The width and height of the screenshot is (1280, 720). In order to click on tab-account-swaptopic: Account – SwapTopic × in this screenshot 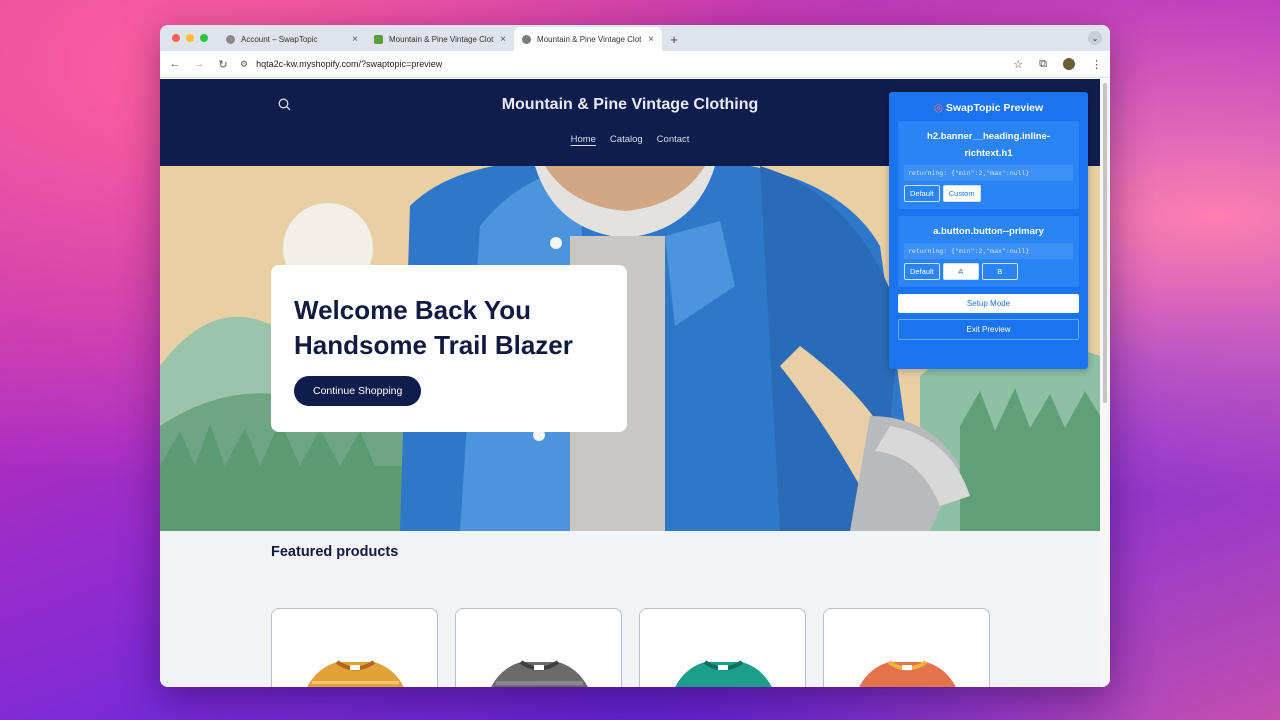, I will do `click(292, 39)`.